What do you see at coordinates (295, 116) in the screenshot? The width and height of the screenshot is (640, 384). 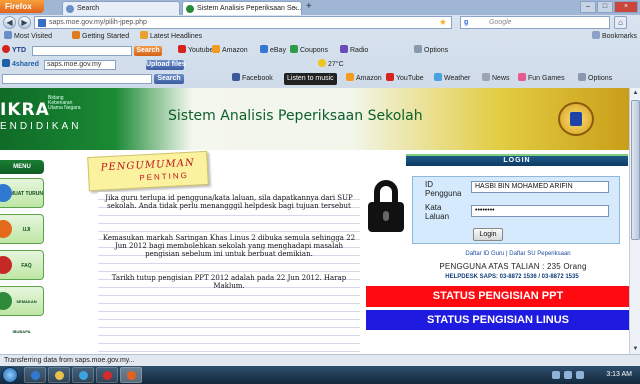 I see `site-title: Sistem Analisis Peperiksaan Sekolah` at bounding box center [295, 116].